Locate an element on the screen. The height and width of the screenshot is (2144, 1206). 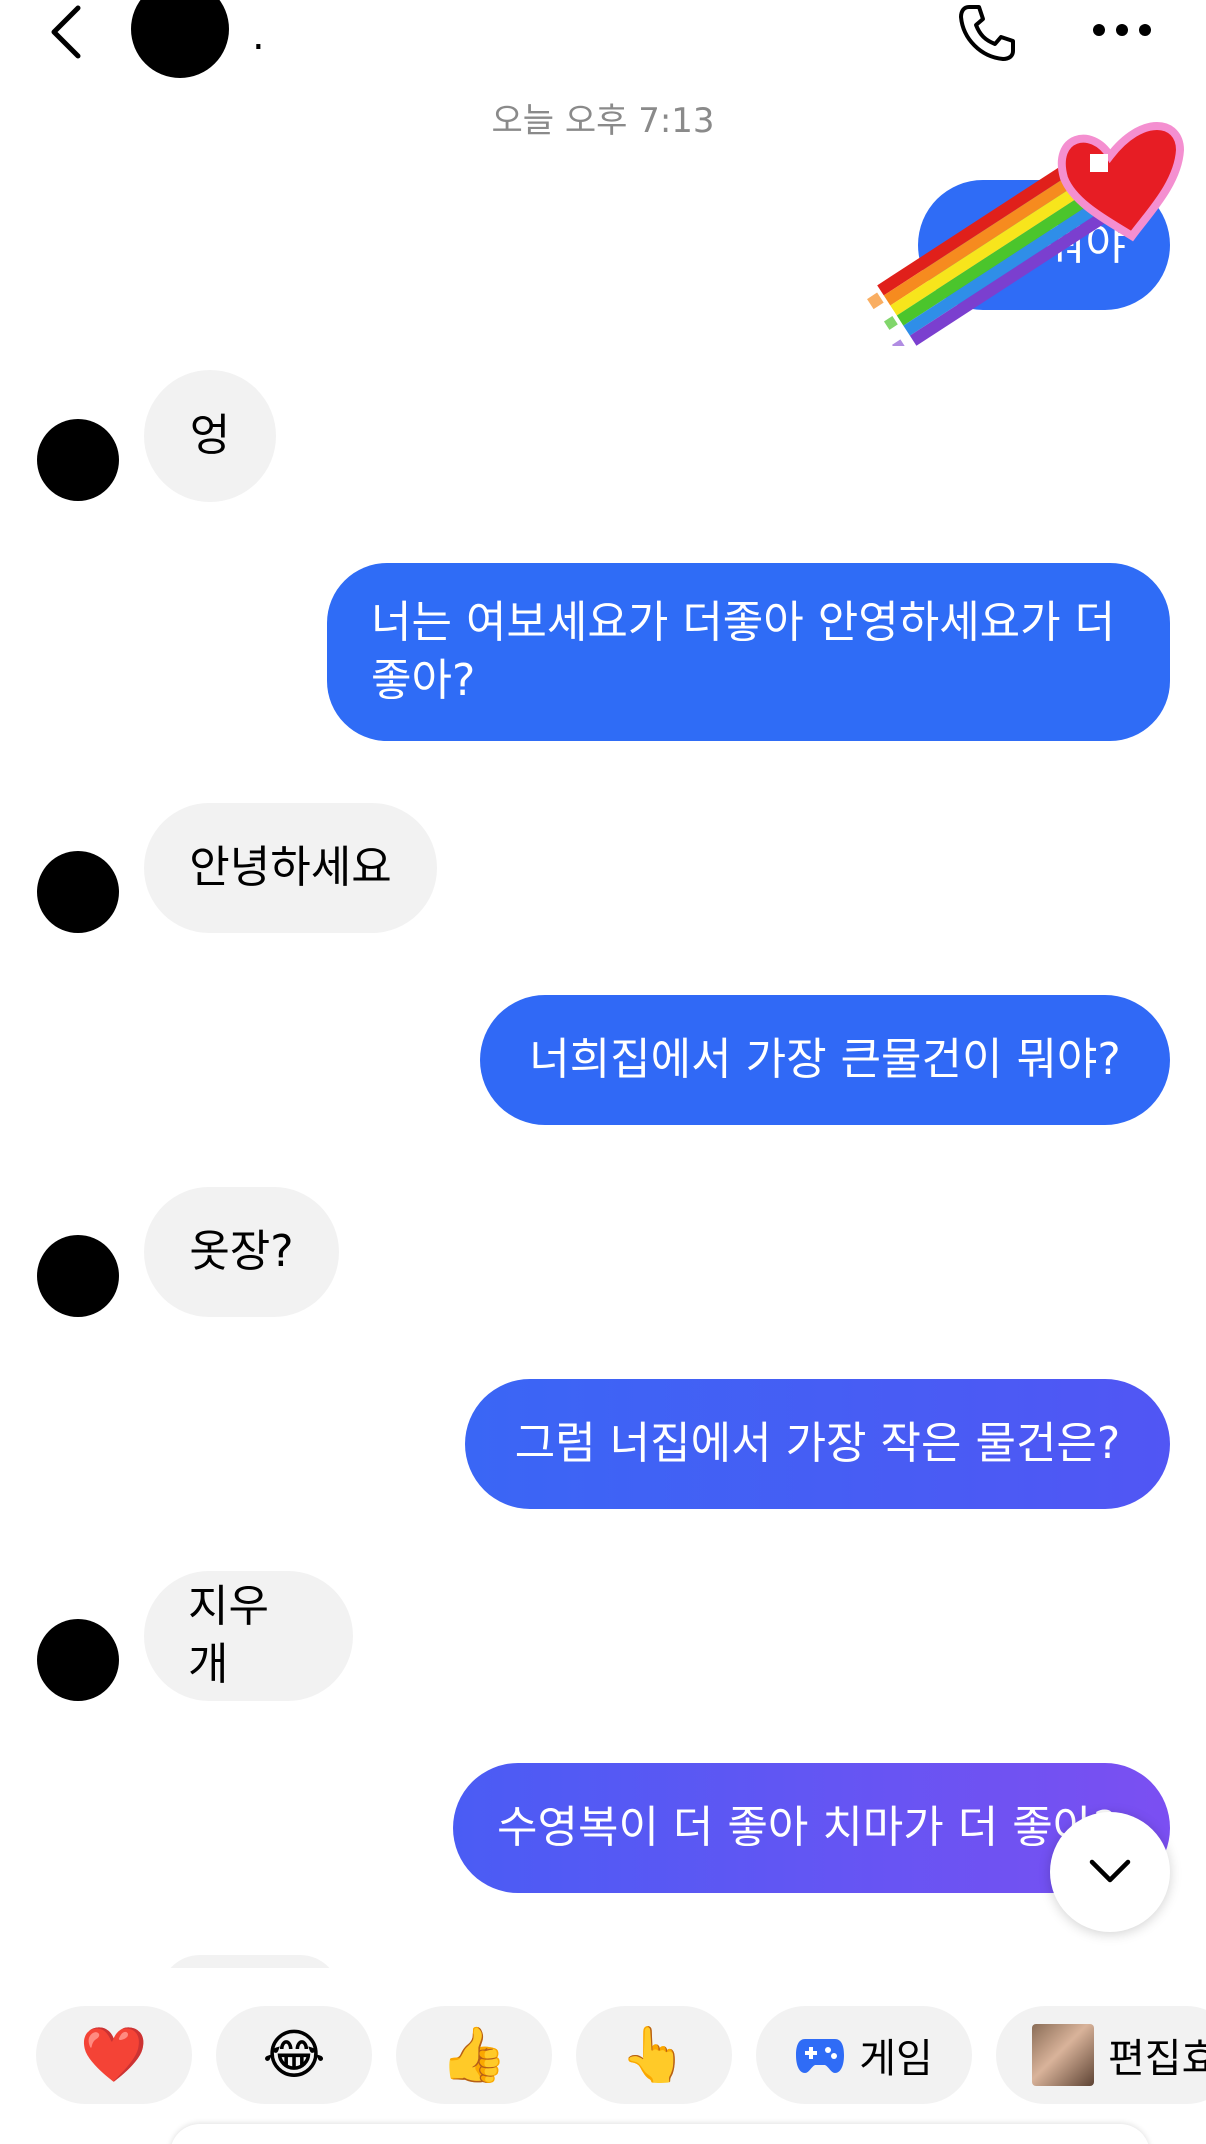
scroll-to-bottom-button is located at coordinates (1110, 1872).